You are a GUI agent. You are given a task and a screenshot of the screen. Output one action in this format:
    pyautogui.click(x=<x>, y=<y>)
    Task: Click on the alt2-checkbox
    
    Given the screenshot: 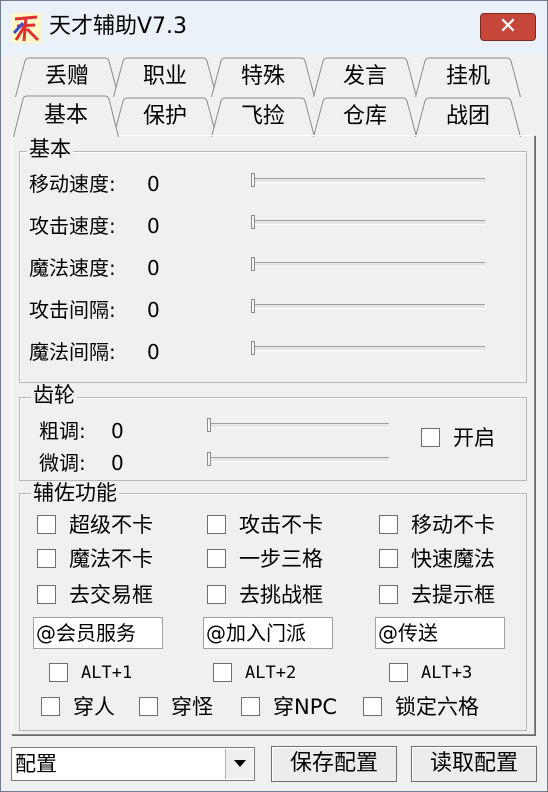 What is the action you would take?
    pyautogui.click(x=222, y=672)
    